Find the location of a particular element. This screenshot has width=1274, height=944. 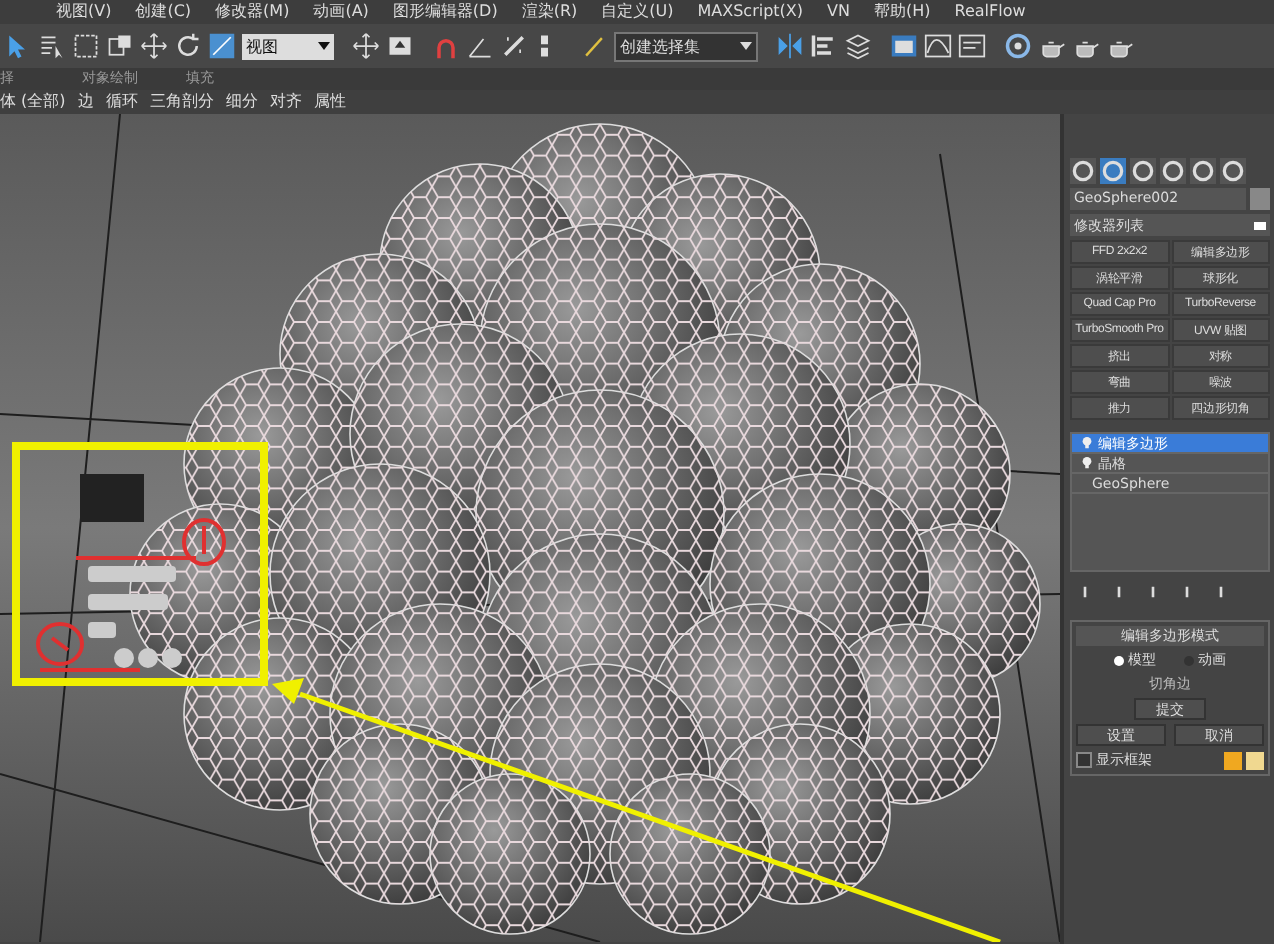

menu-item: RealFlow is located at coordinates (990, 12).